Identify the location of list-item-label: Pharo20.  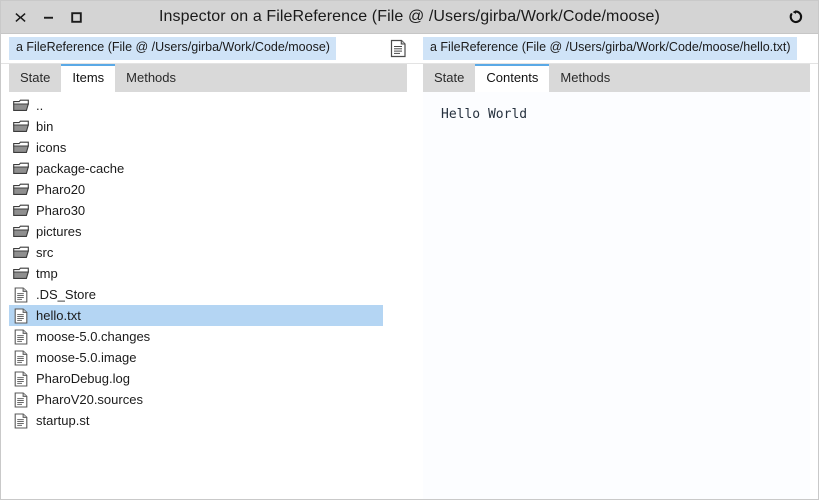
(61, 189).